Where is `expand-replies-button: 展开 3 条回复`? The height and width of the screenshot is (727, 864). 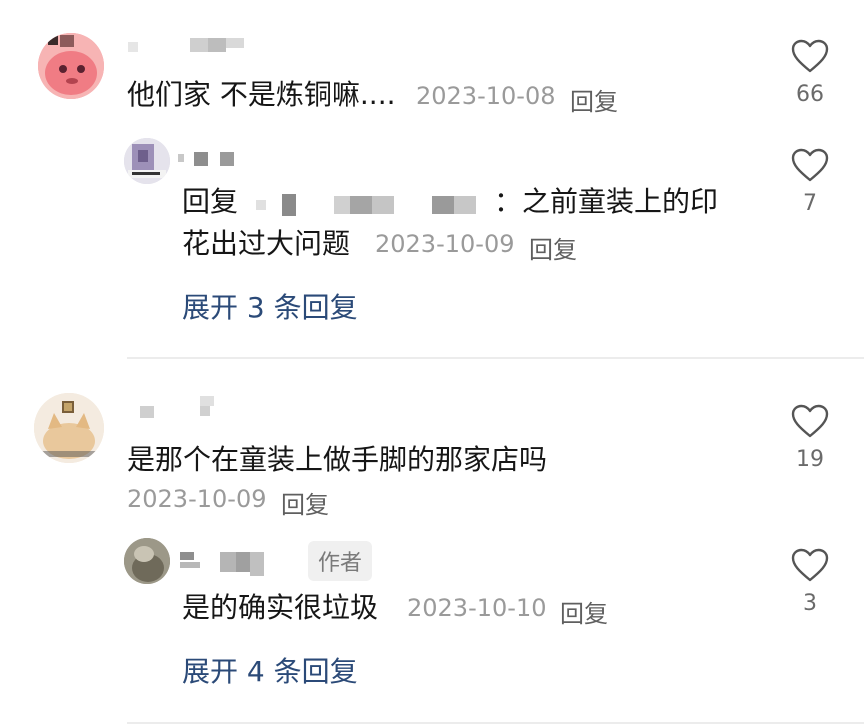
expand-replies-button: 展开 3 条回复 is located at coordinates (270, 306).